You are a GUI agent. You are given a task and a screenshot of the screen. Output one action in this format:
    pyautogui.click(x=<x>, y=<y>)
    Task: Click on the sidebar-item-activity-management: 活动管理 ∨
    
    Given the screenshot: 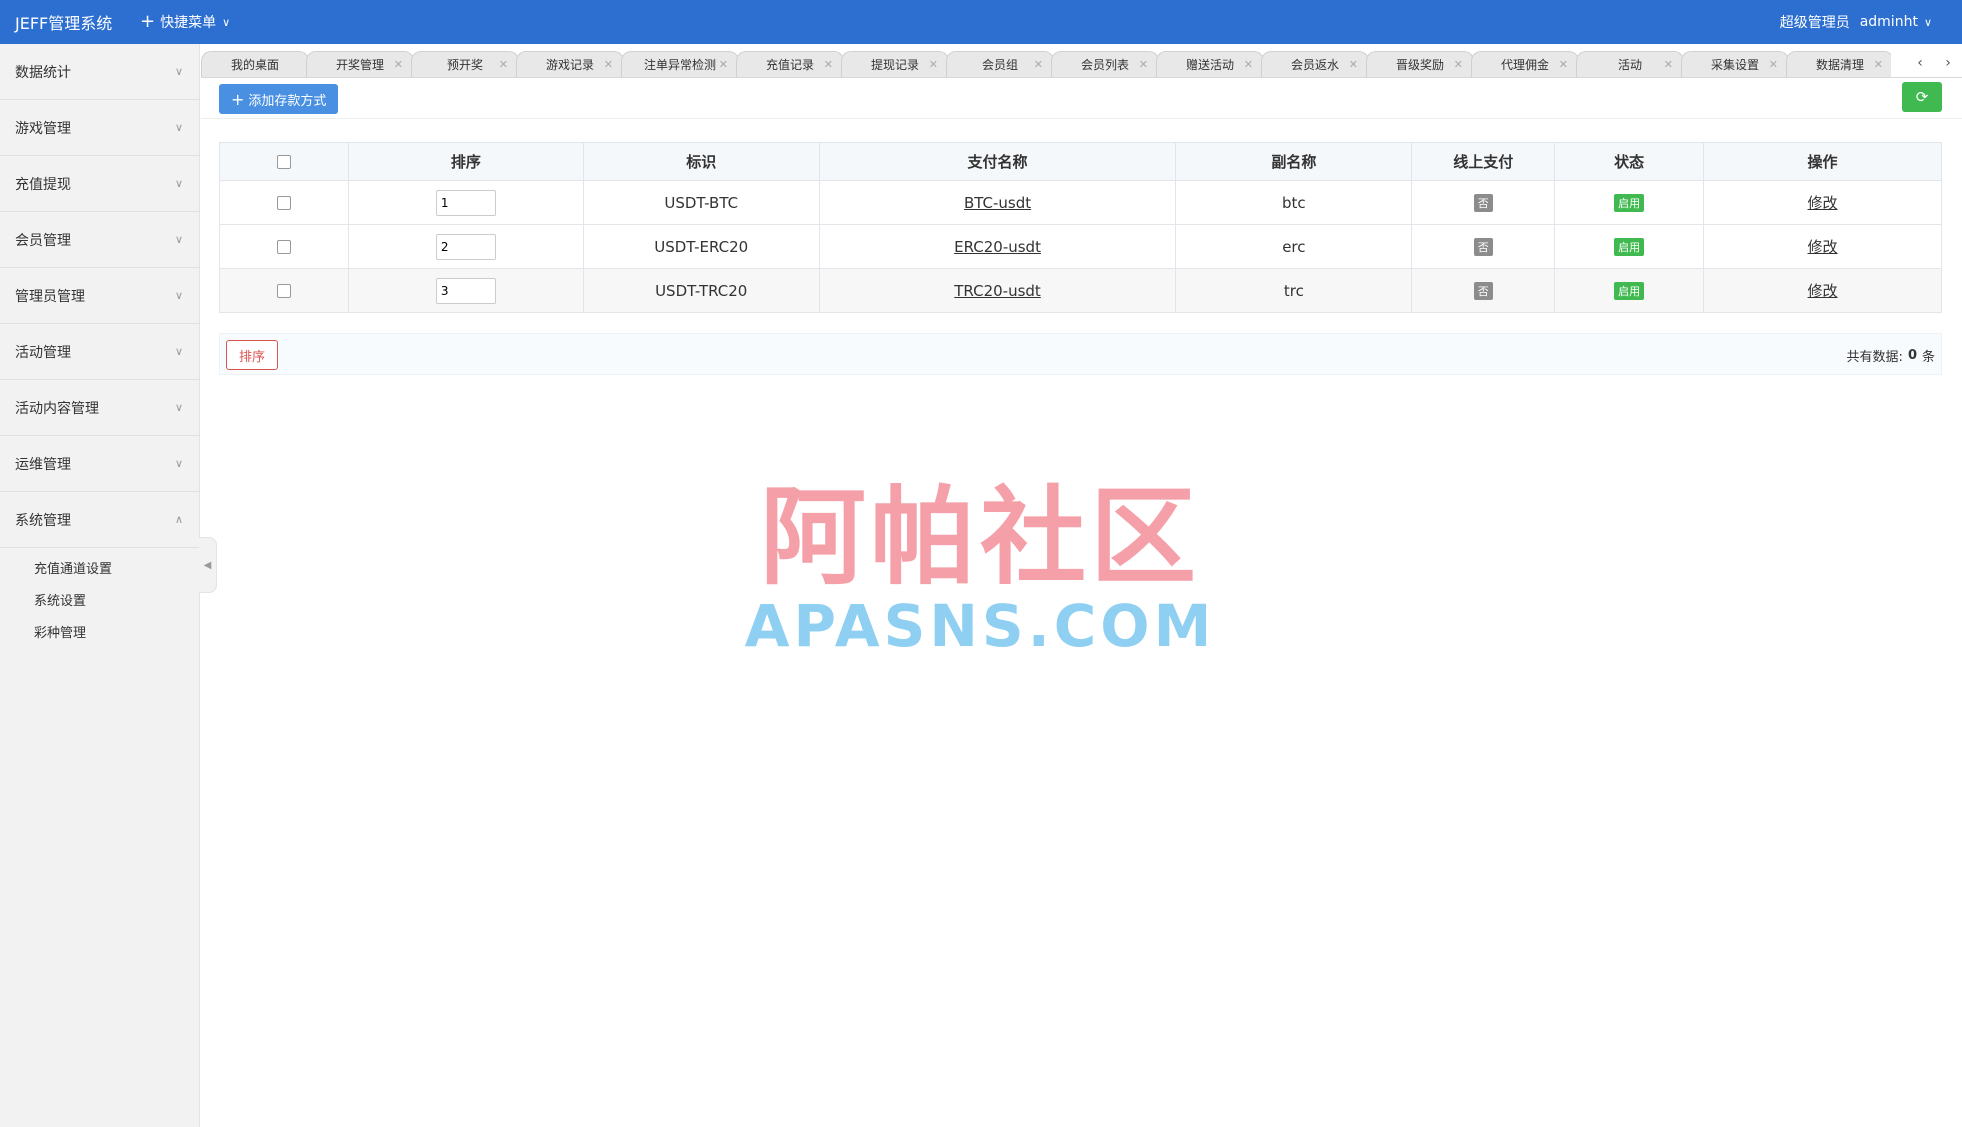 What is the action you would take?
    pyautogui.click(x=99, y=352)
    